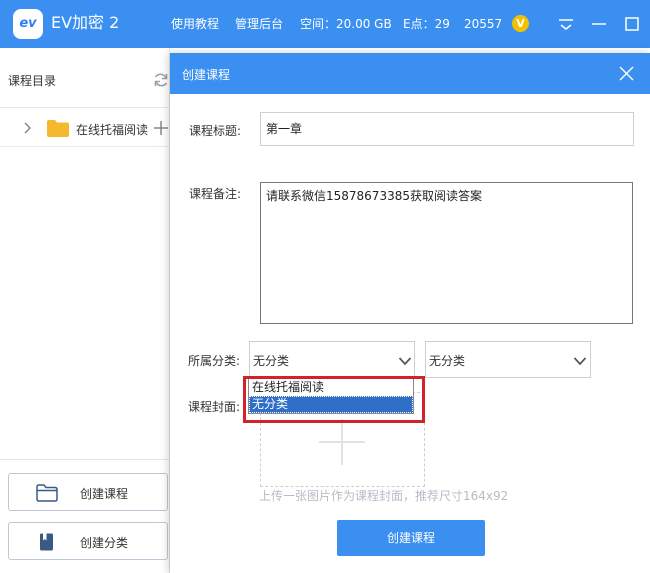  Describe the element at coordinates (161, 80) in the screenshot. I see `refresh-icon` at that location.